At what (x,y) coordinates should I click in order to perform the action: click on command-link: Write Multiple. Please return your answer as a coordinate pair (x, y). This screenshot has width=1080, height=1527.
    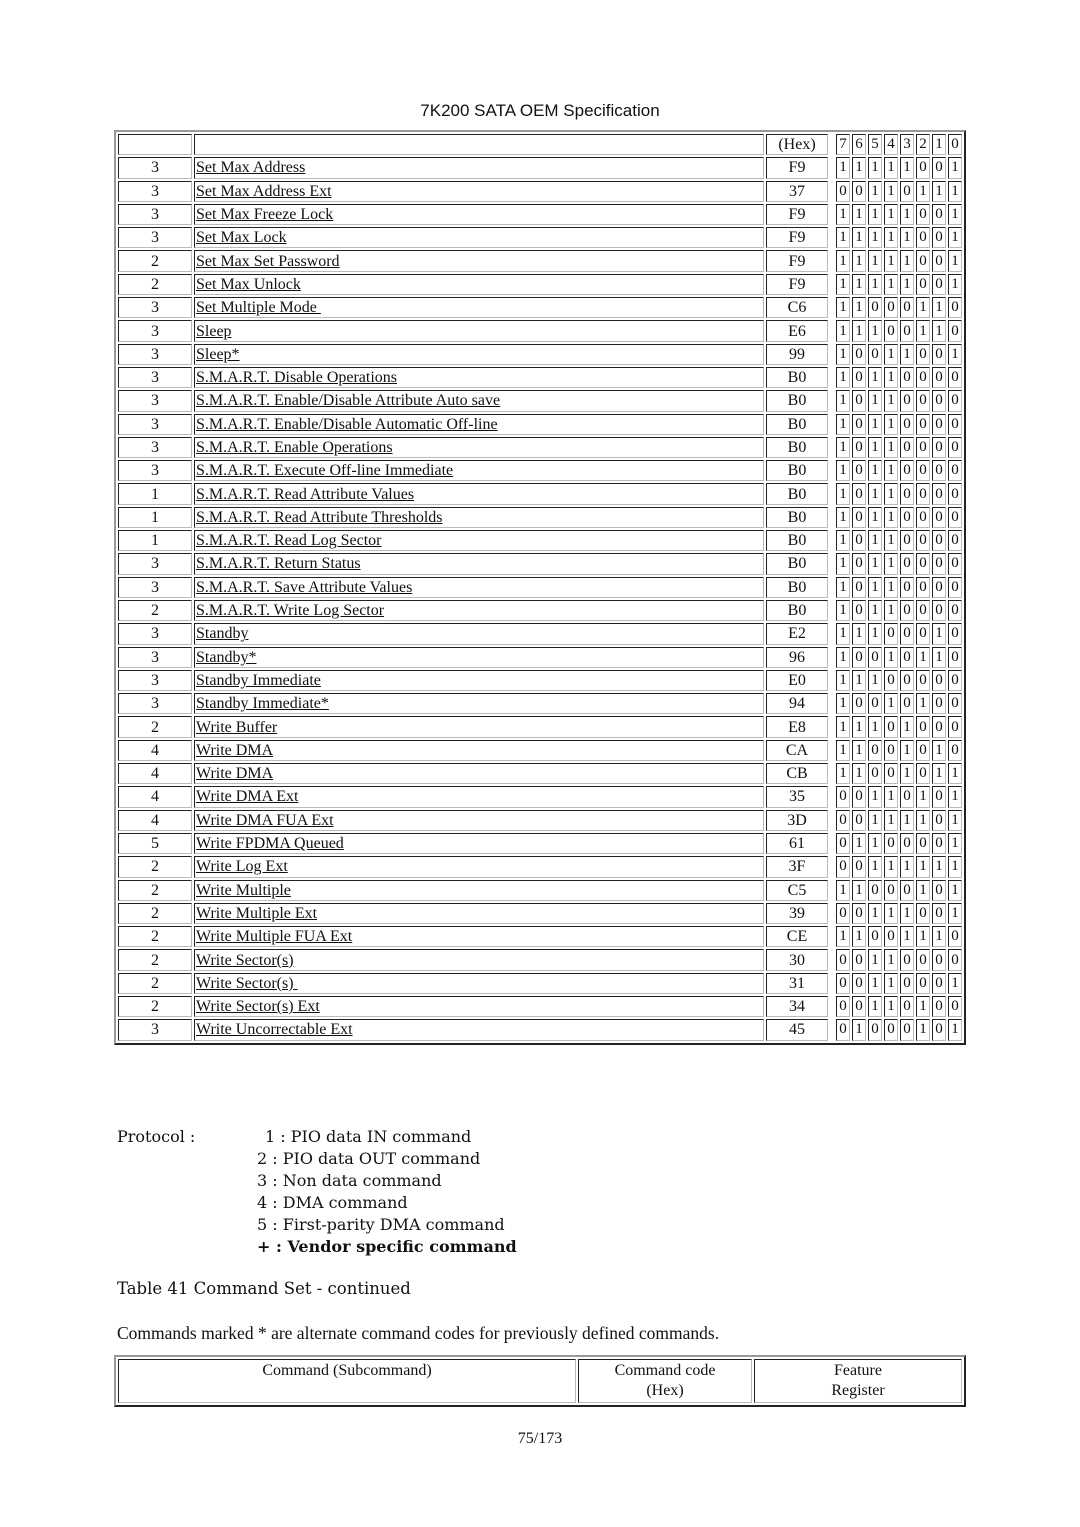
    Looking at the image, I should click on (243, 890).